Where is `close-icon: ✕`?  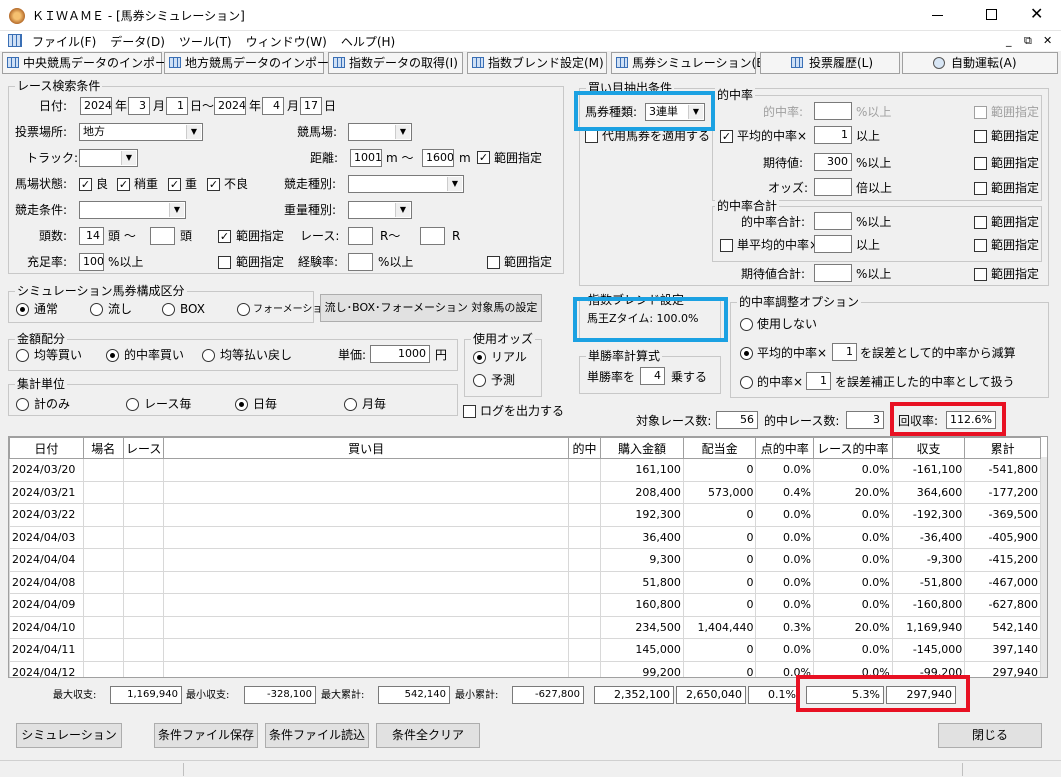 close-icon: ✕ is located at coordinates (1036, 13).